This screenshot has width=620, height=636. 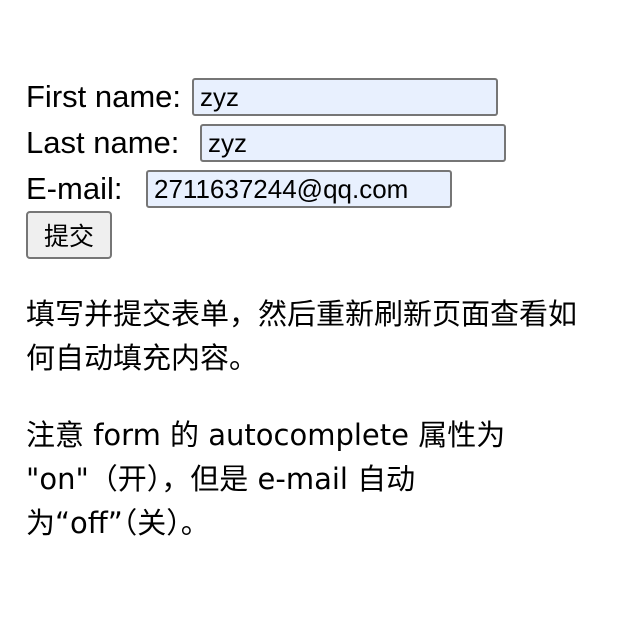 I want to click on submit-button: 提交, so click(x=69, y=235).